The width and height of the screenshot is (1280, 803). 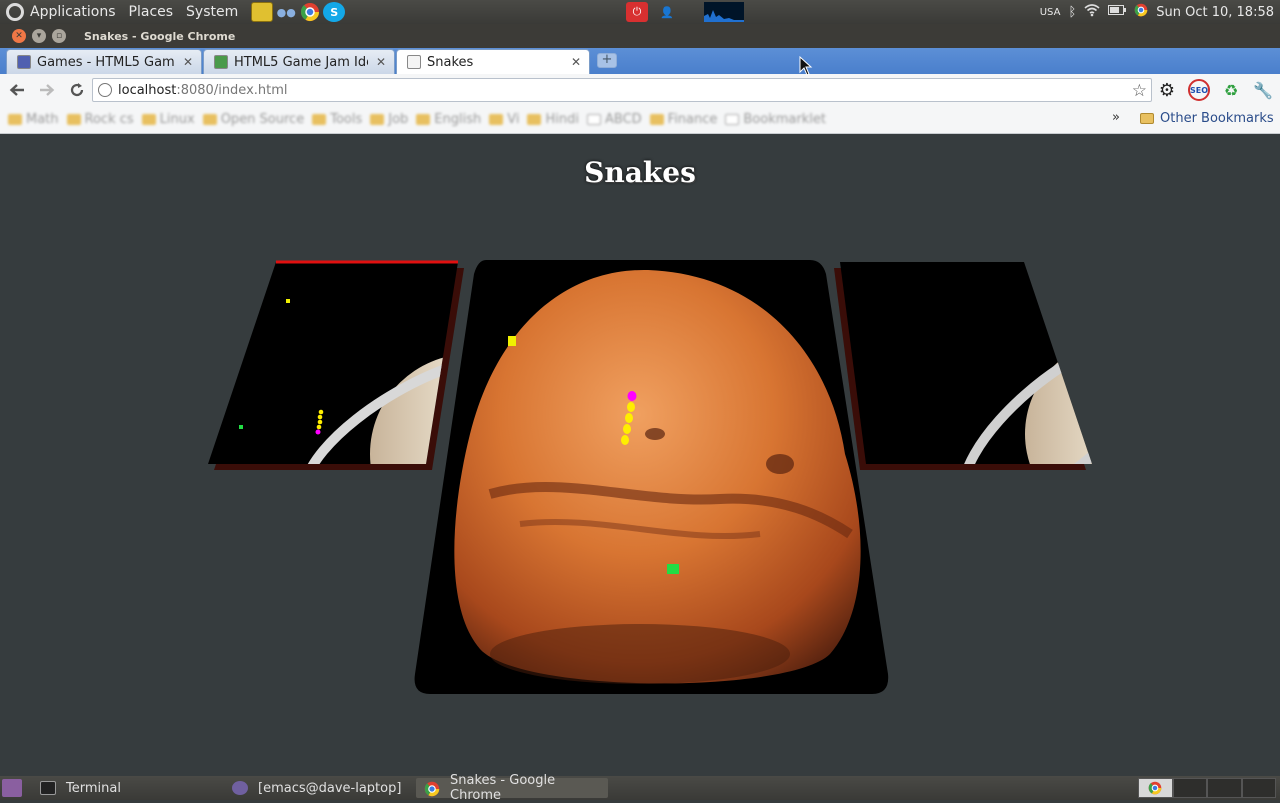 What do you see at coordinates (692, 119) in the screenshot?
I see `bookmark-label: Finance` at bounding box center [692, 119].